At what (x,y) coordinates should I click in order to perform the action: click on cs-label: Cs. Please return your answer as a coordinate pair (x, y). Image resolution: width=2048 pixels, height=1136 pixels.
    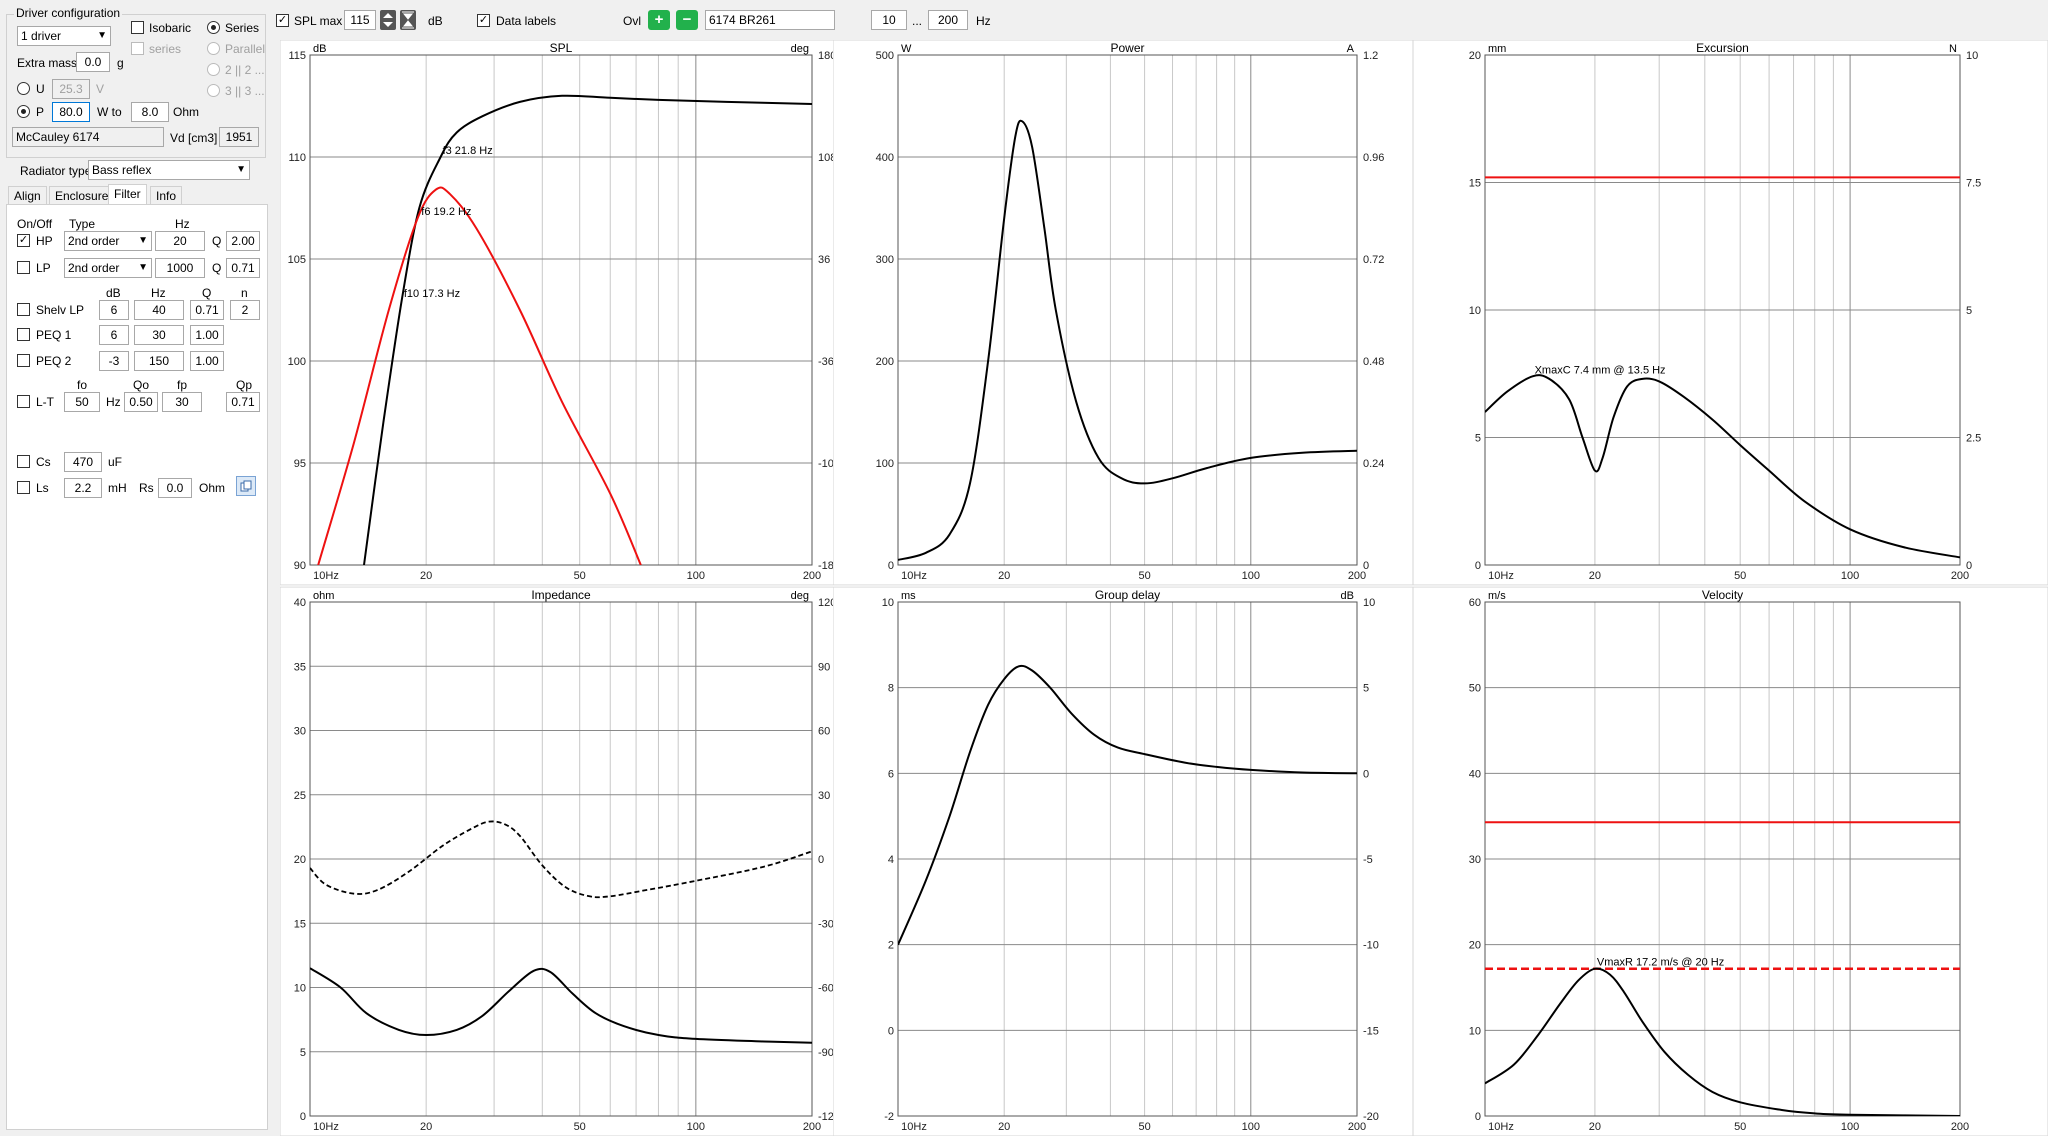
    Looking at the image, I should click on (43, 462).